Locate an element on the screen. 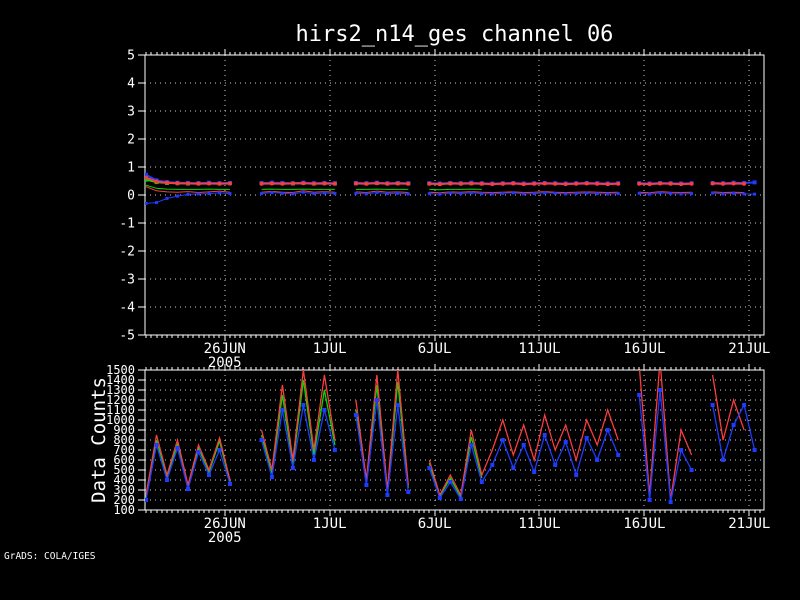 The width and height of the screenshot is (800, 600). svg-text: -2 is located at coordinates (127, 252).